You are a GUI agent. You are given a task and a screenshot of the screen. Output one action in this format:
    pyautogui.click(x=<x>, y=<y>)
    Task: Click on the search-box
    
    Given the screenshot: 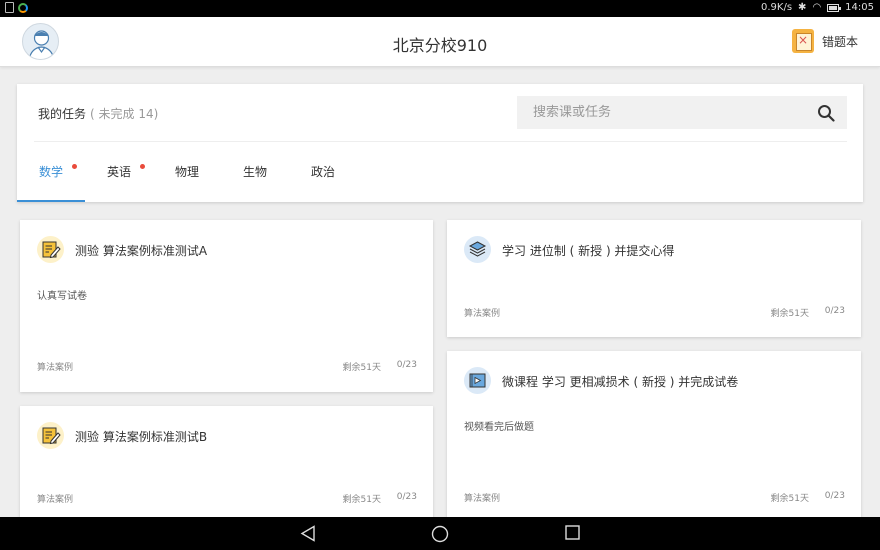 What is the action you would take?
    pyautogui.click(x=682, y=112)
    